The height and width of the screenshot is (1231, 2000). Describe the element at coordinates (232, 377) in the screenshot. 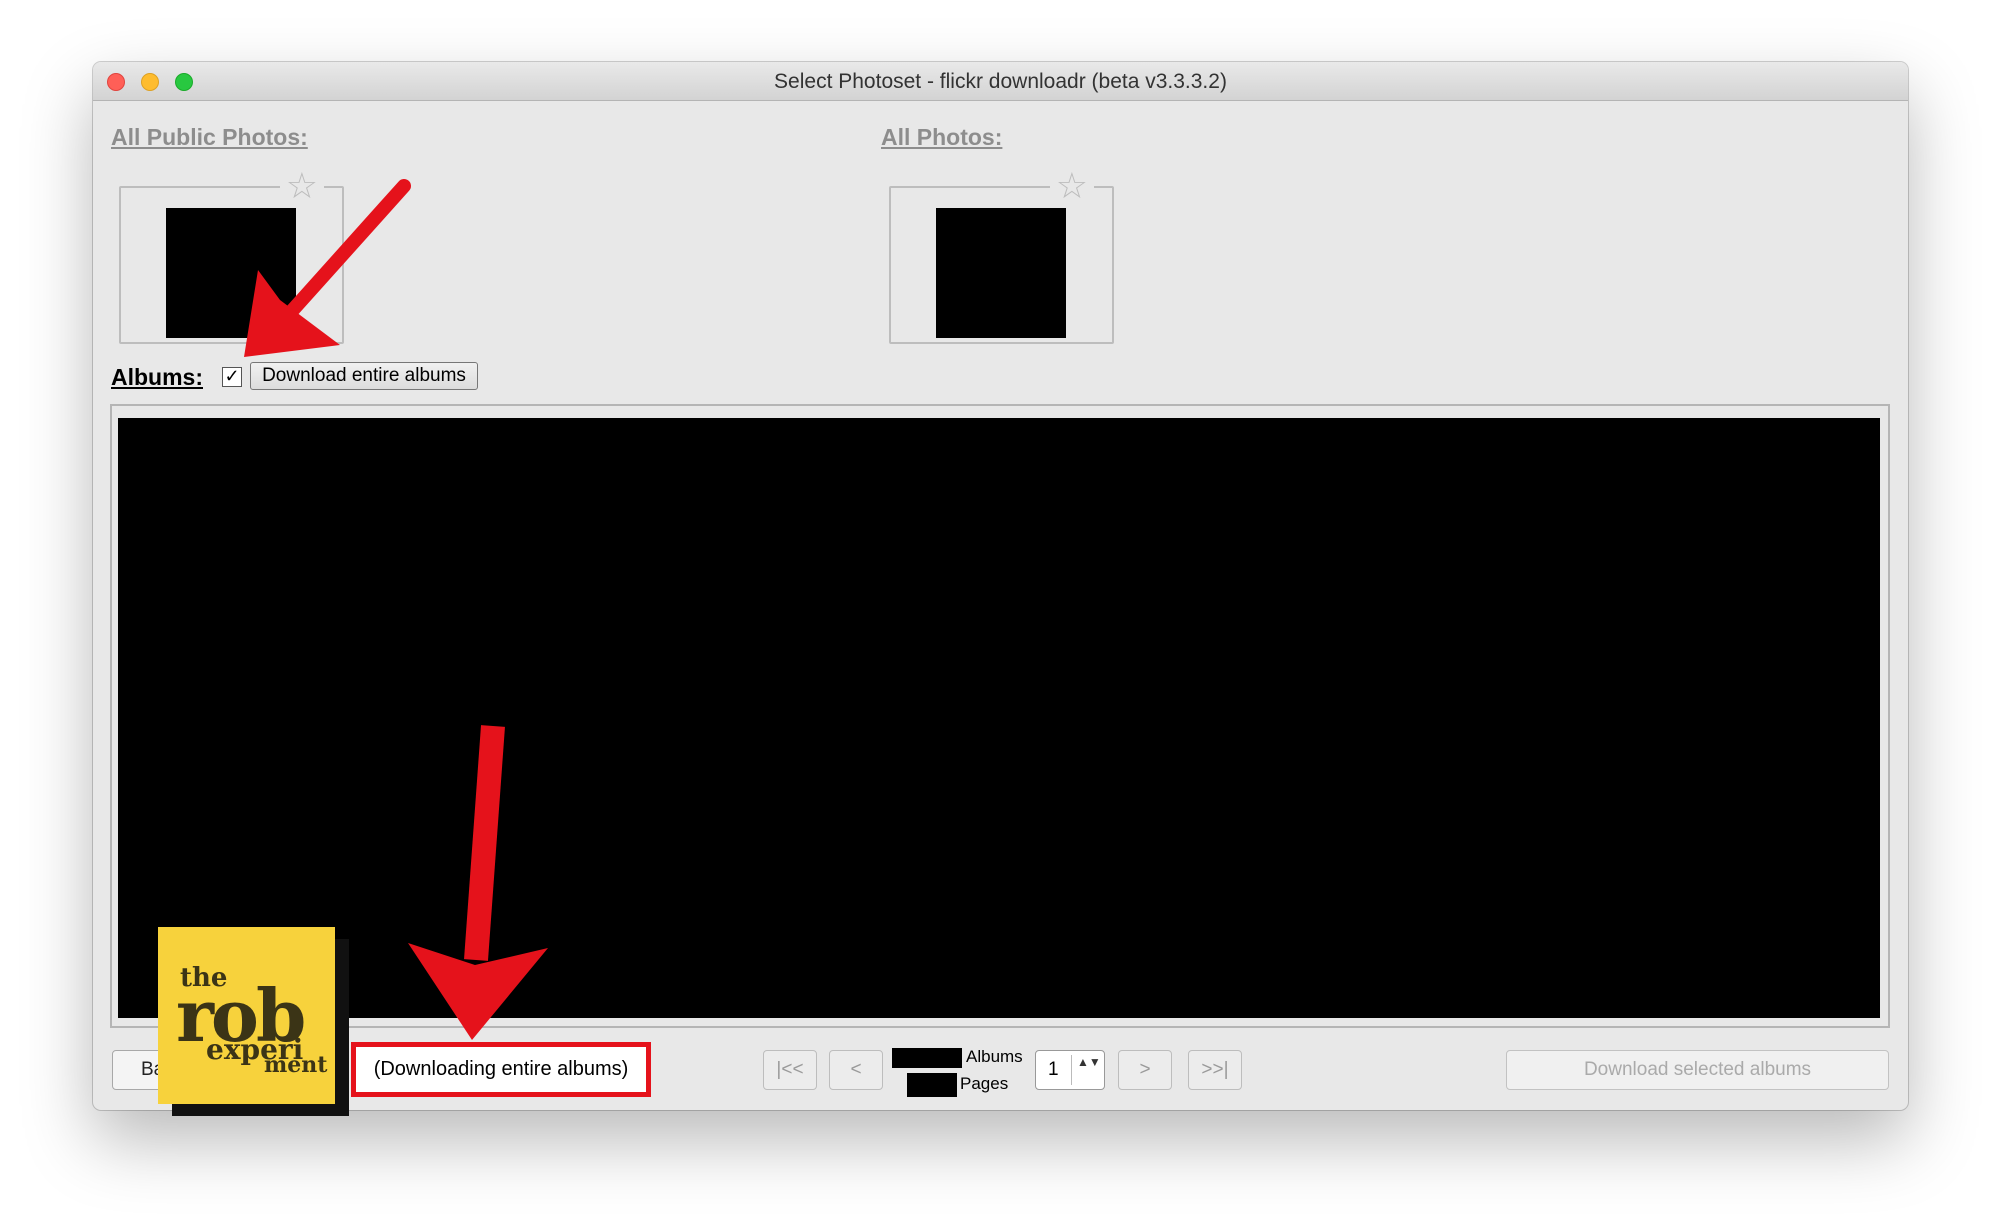

I see `download-entire-albums-checkbox: ✓` at that location.